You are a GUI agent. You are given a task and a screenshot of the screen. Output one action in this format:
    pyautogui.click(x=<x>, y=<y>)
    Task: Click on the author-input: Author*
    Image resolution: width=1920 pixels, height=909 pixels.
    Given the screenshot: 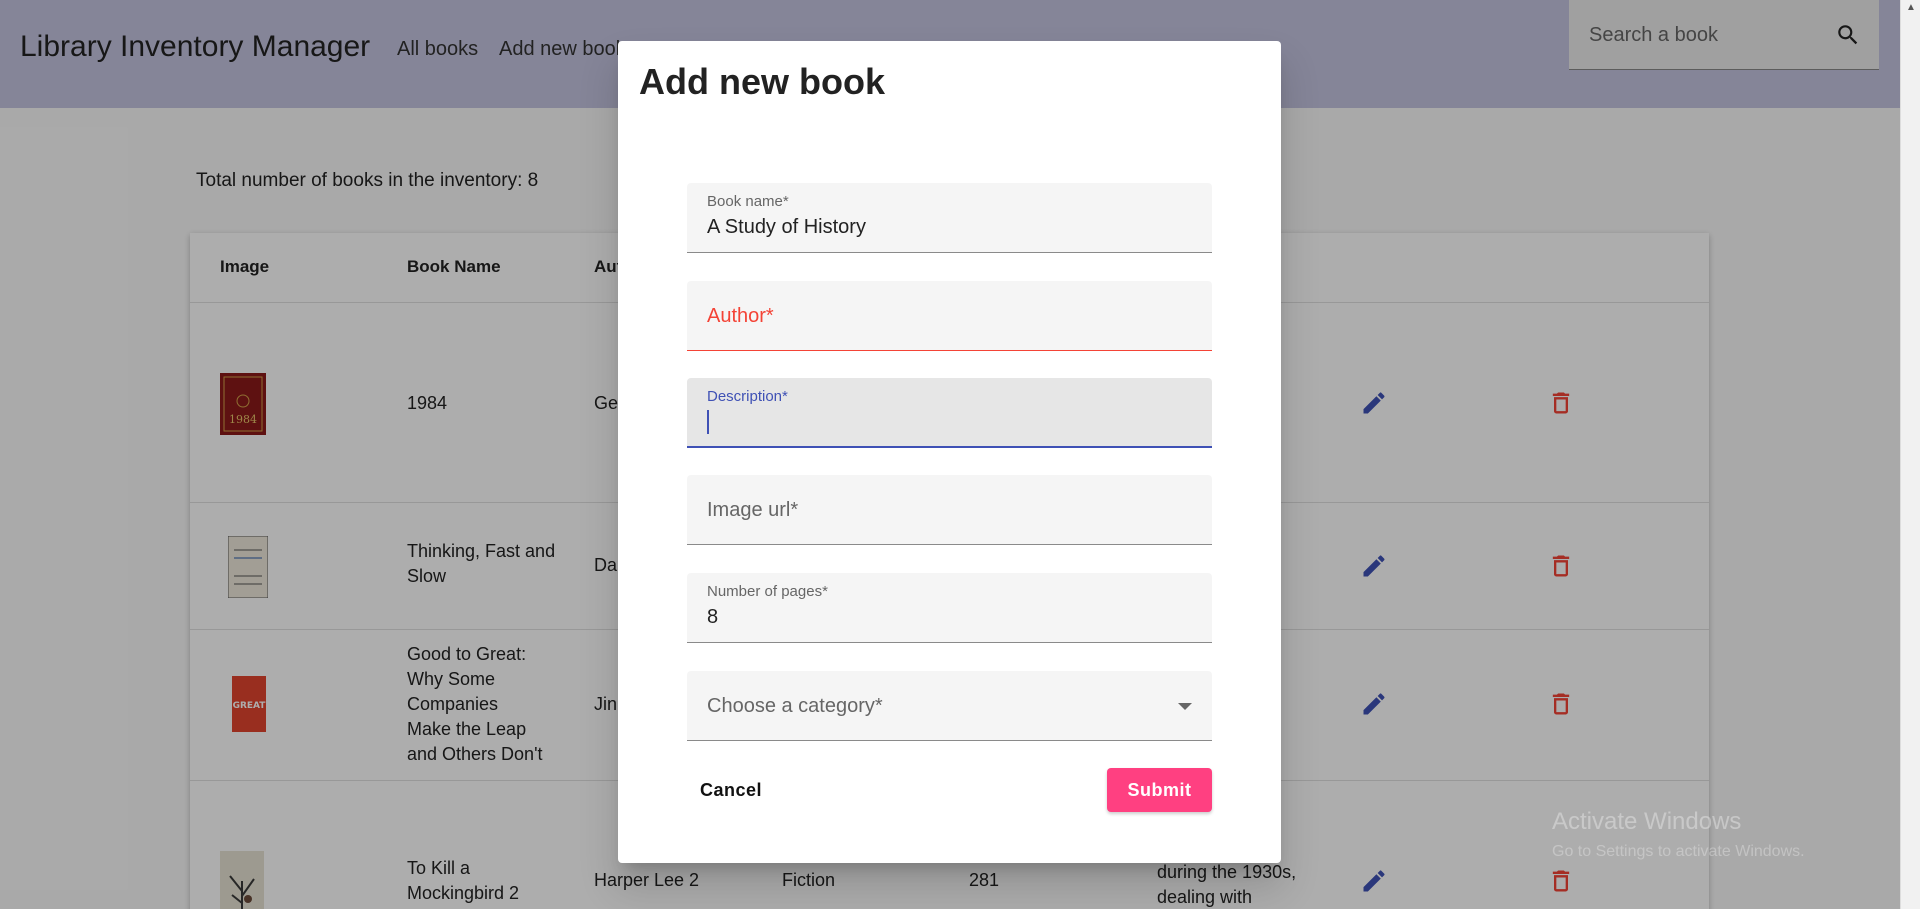 What is the action you would take?
    pyautogui.click(x=740, y=316)
    